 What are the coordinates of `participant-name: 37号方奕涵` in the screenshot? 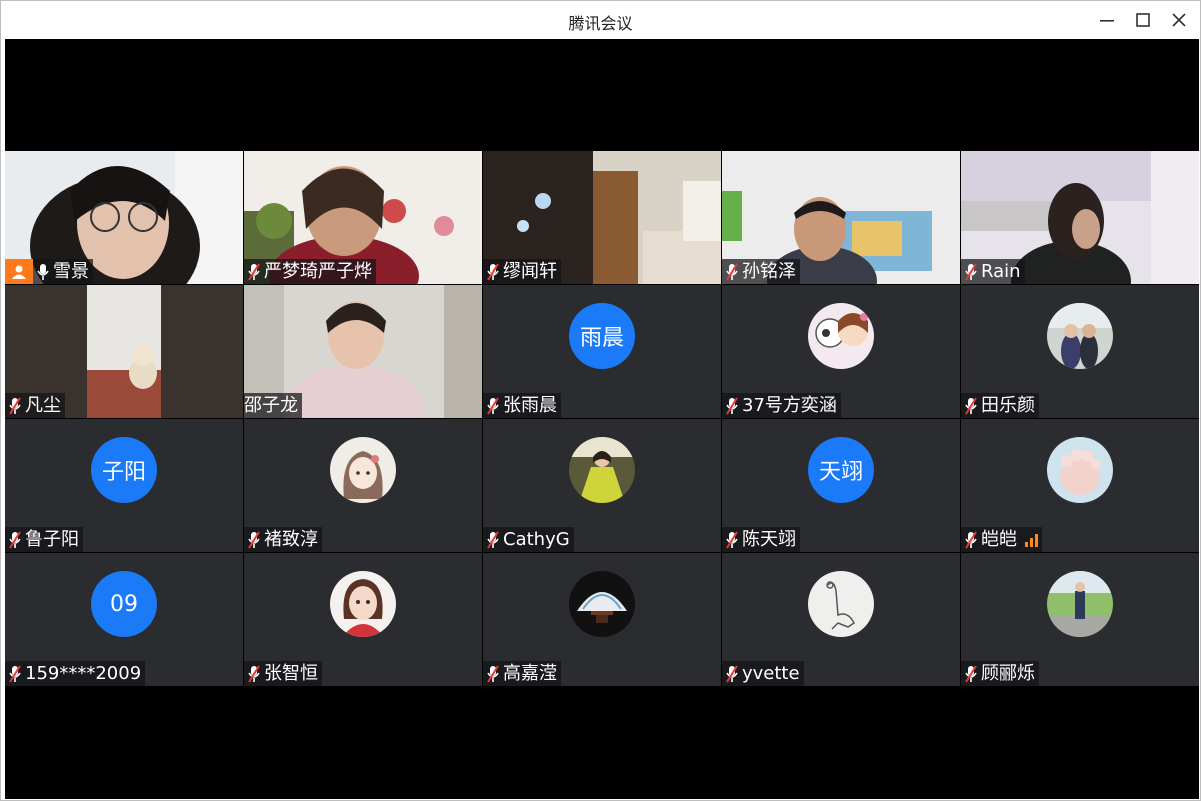 It's located at (789, 405).